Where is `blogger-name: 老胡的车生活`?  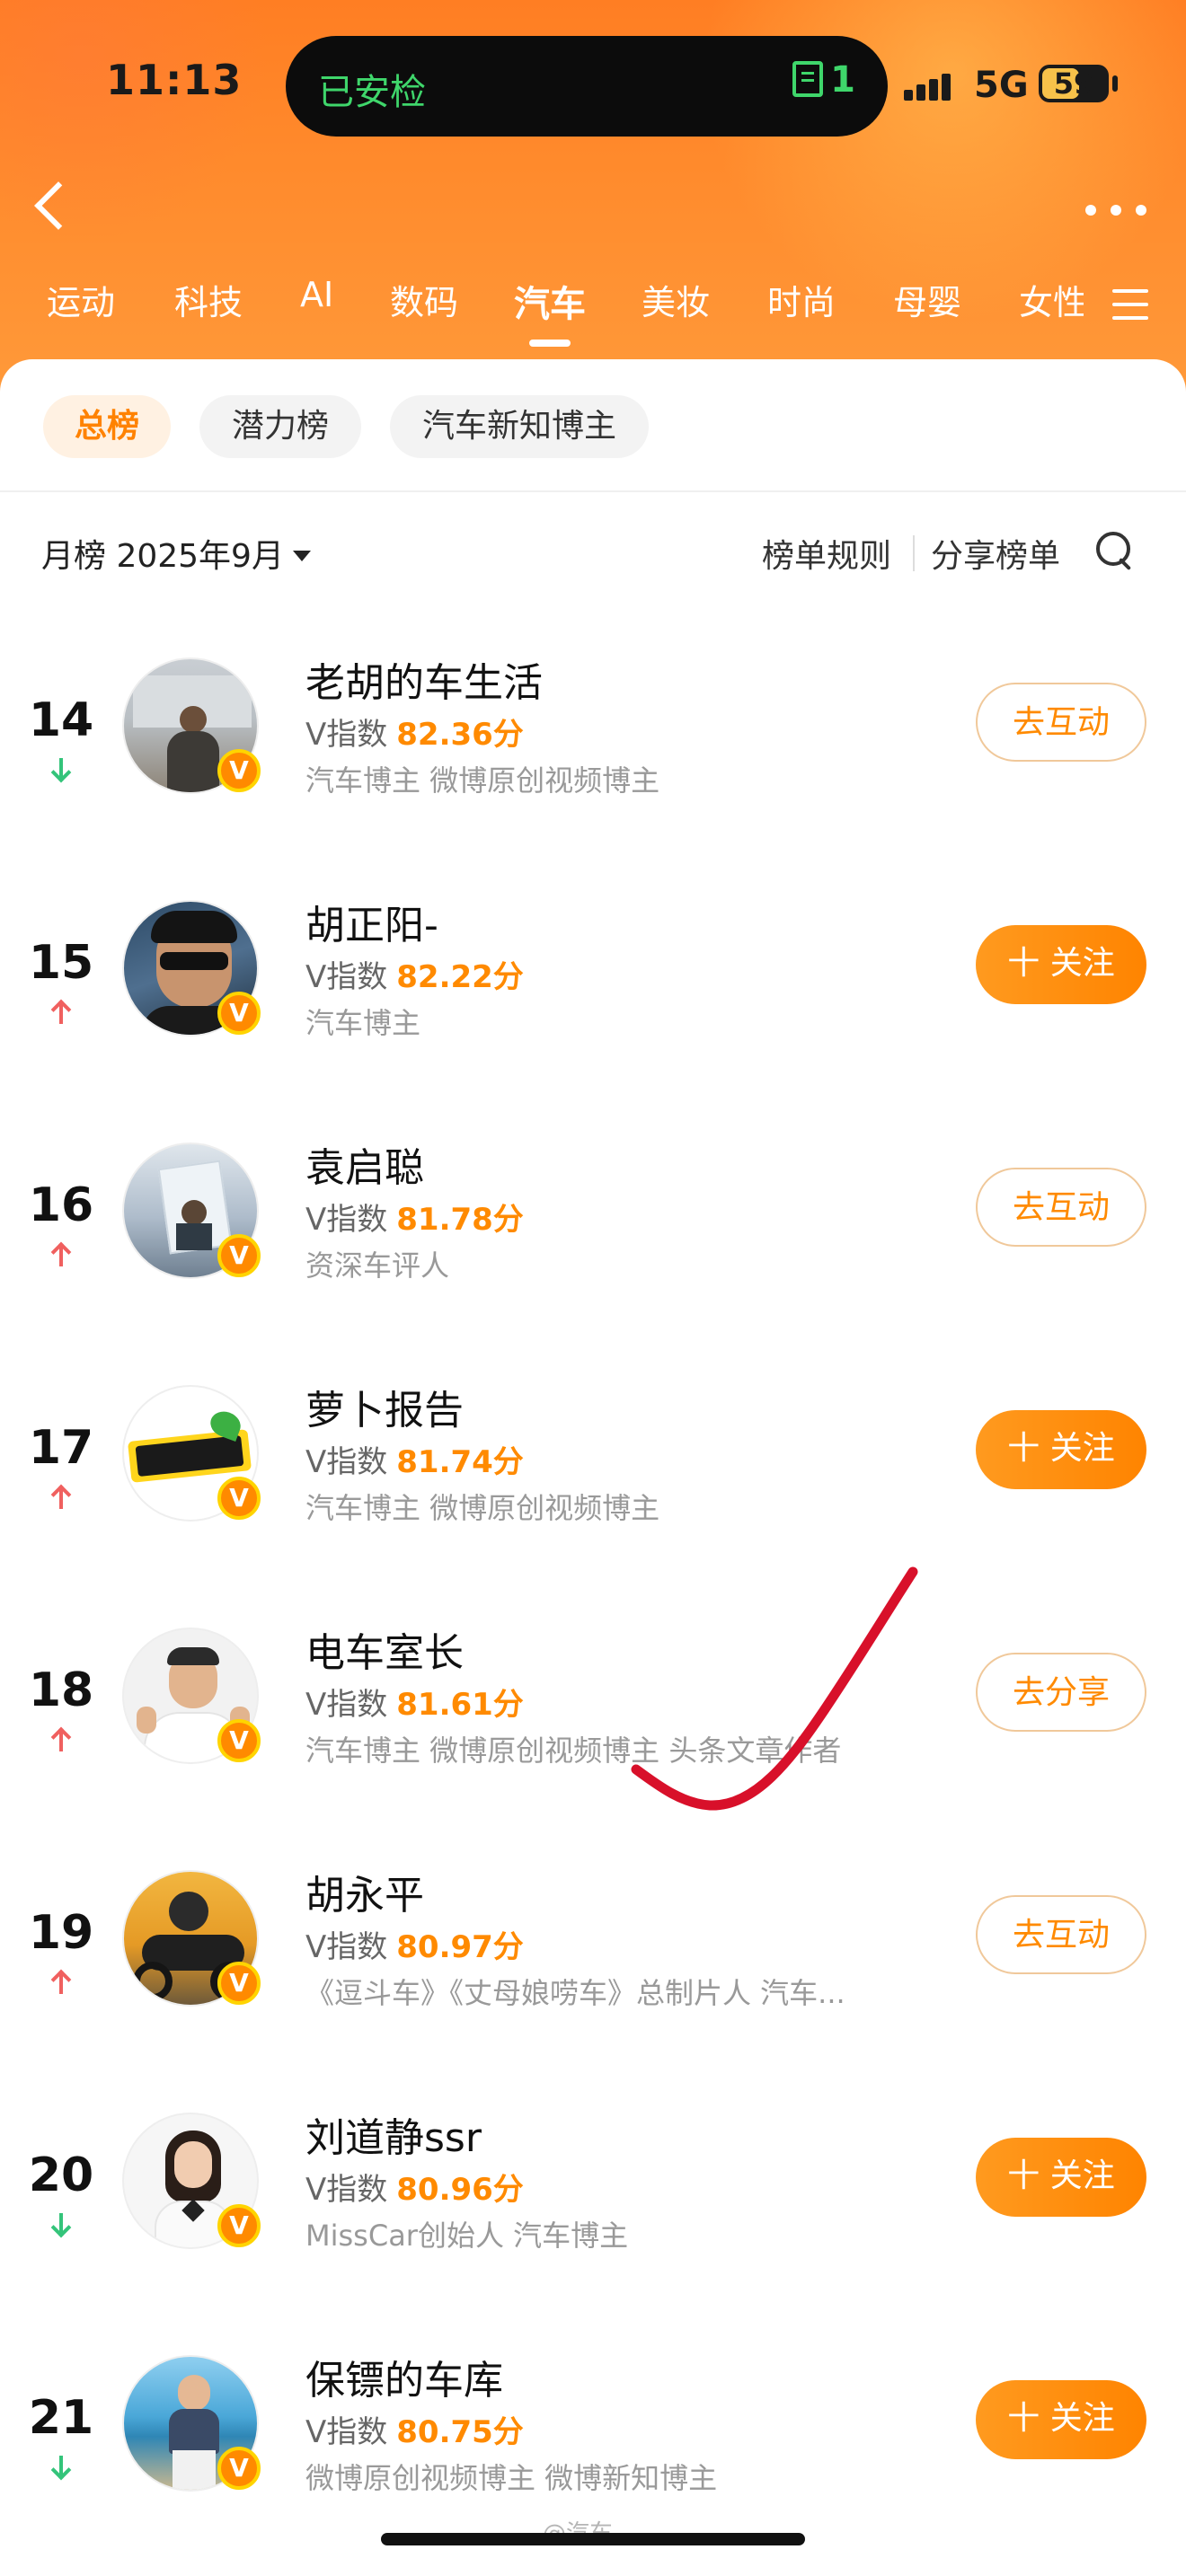
blogger-name: 老胡的车生活 is located at coordinates (424, 679).